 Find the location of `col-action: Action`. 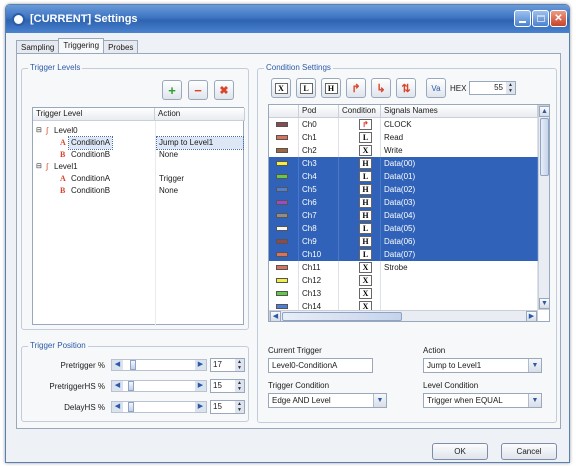

col-action: Action is located at coordinates (200, 114).